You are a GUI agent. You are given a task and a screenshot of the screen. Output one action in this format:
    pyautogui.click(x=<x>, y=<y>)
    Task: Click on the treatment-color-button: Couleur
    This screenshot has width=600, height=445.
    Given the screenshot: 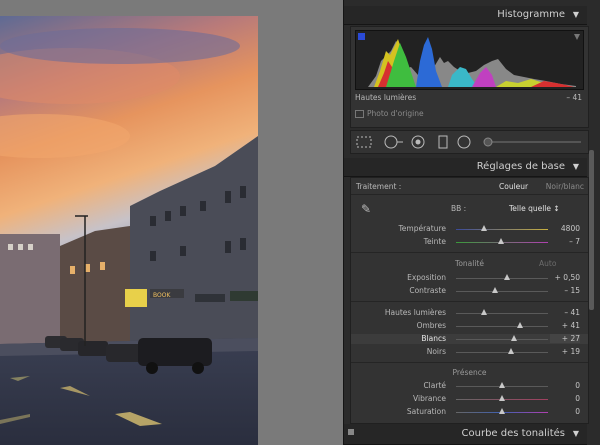 What is the action you would take?
    pyautogui.click(x=513, y=186)
    